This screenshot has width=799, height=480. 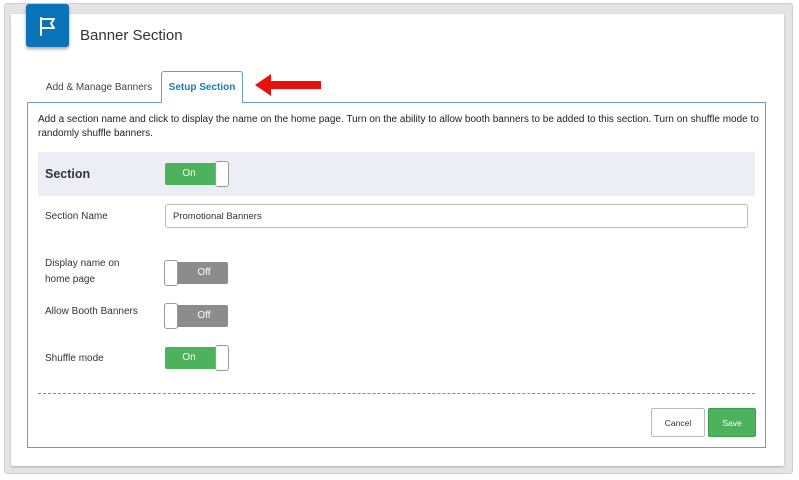 I want to click on allow-booth-toggle-text: Off, so click(x=204, y=315).